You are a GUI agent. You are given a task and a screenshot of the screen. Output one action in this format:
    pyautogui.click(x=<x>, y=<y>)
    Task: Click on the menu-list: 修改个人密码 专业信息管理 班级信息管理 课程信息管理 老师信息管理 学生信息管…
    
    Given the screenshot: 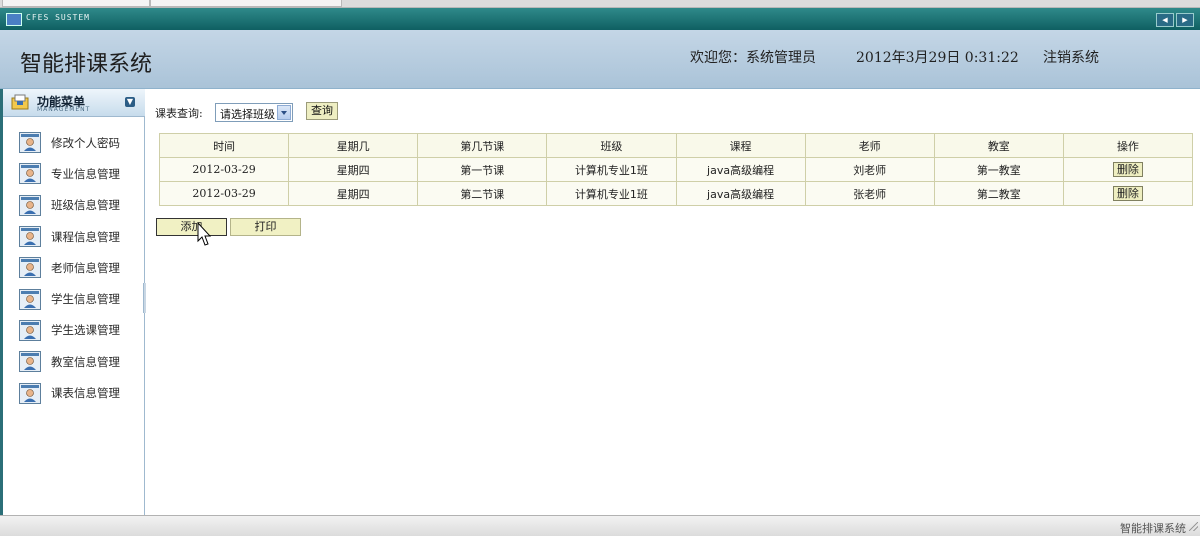 What is the action you would take?
    pyautogui.click(x=74, y=268)
    